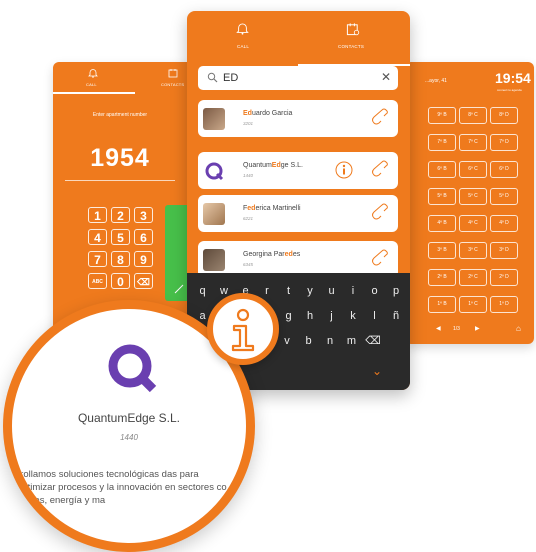 The height and width of the screenshot is (552, 536). I want to click on floor-button: 4º C, so click(473, 223).